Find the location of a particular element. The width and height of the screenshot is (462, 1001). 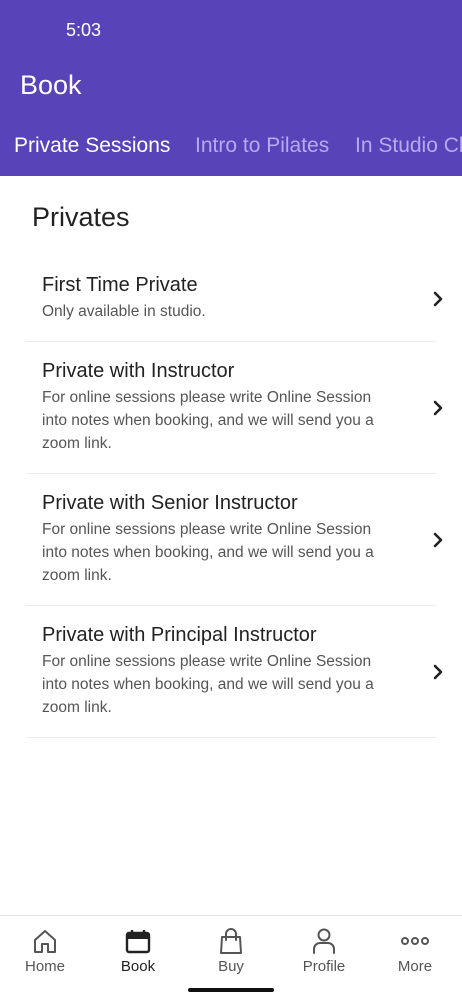

nav-book: Book is located at coordinates (138, 950).